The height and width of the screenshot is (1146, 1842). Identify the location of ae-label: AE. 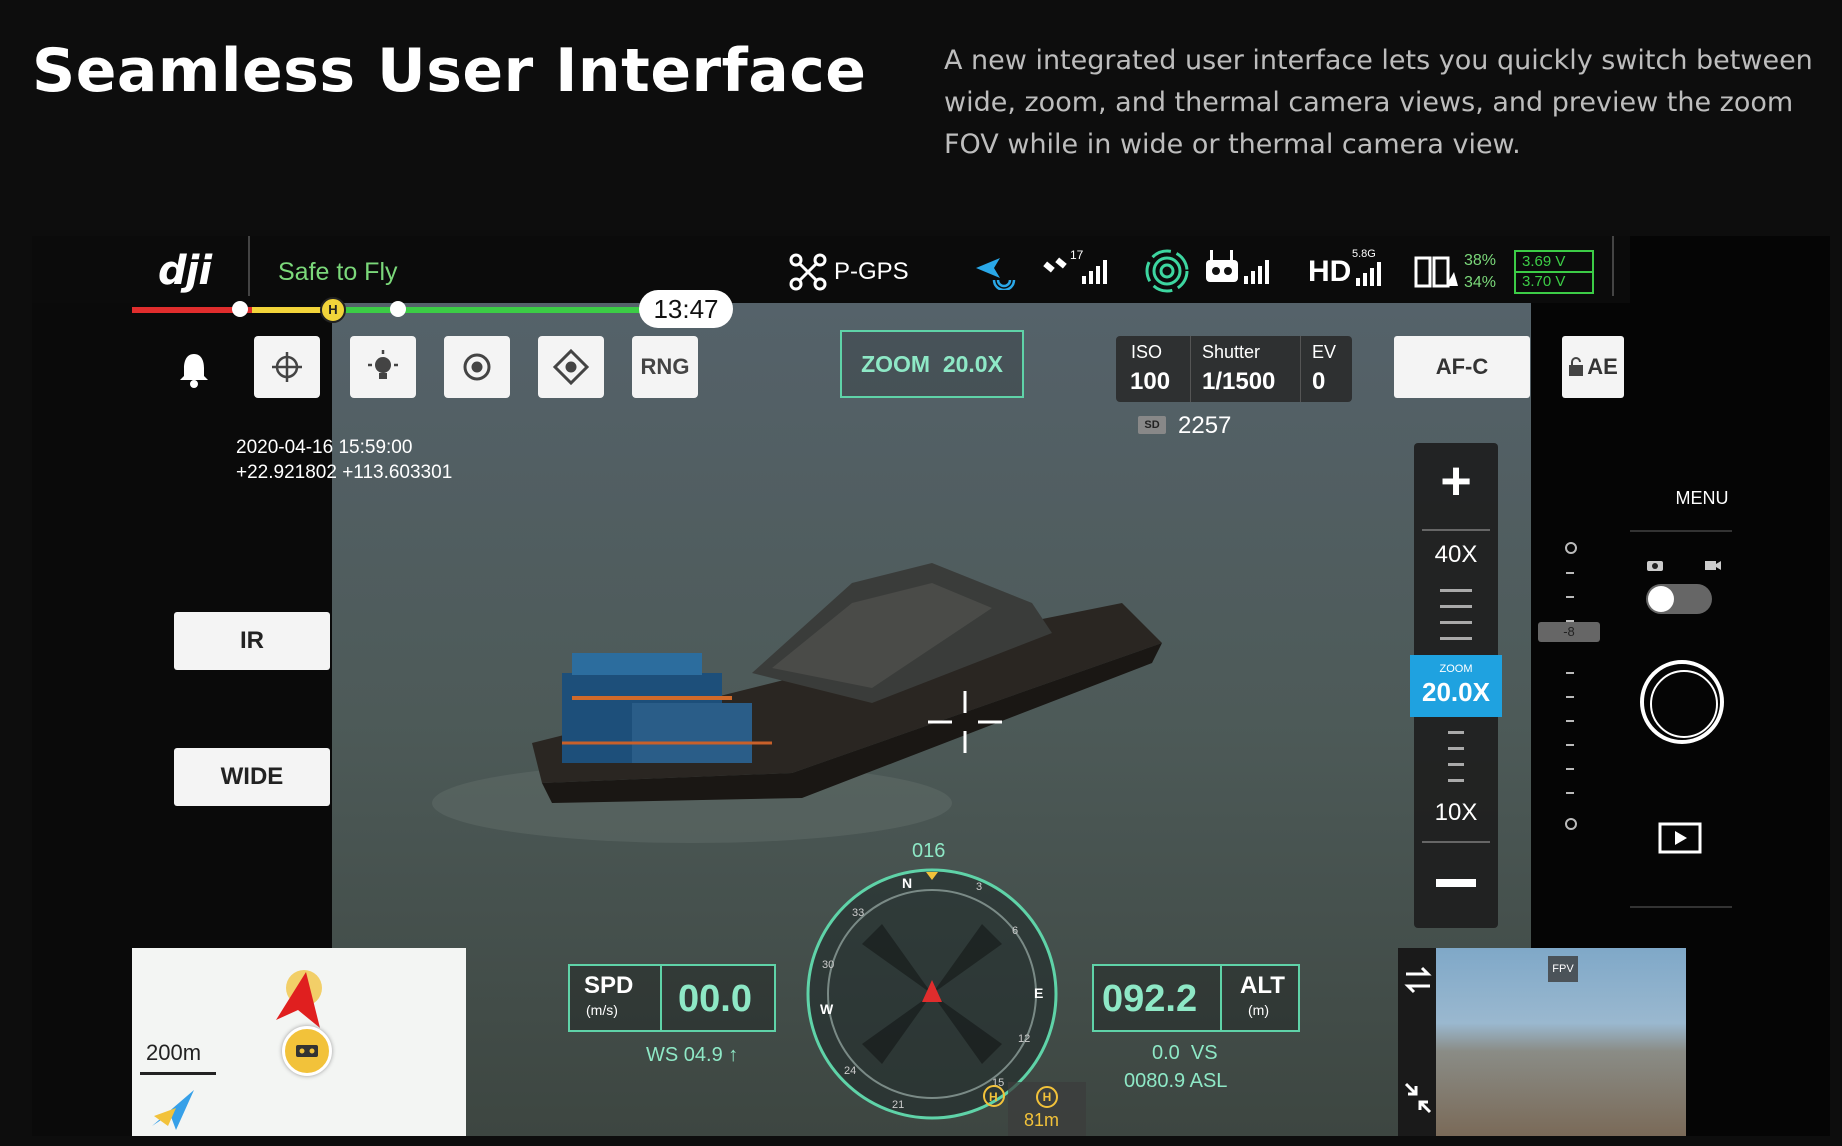
(1602, 366).